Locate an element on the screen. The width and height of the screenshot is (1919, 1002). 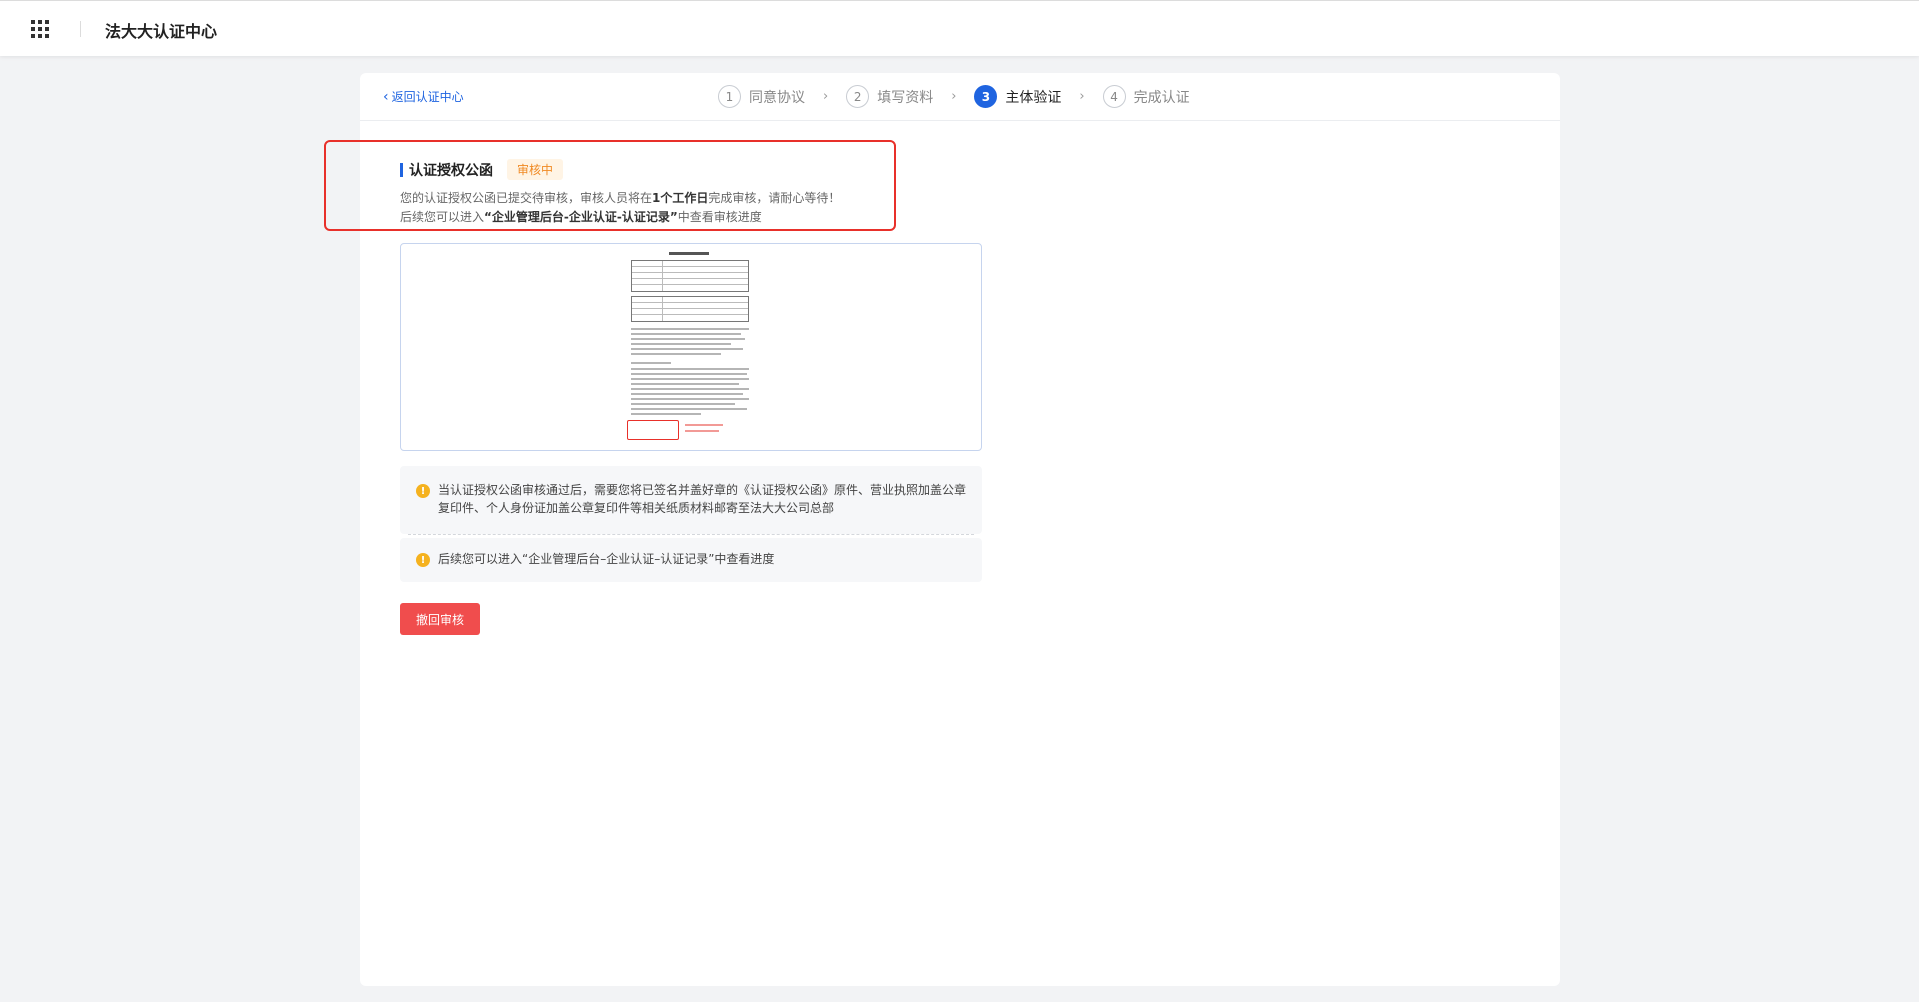
step-number: 3 is located at coordinates (986, 96).